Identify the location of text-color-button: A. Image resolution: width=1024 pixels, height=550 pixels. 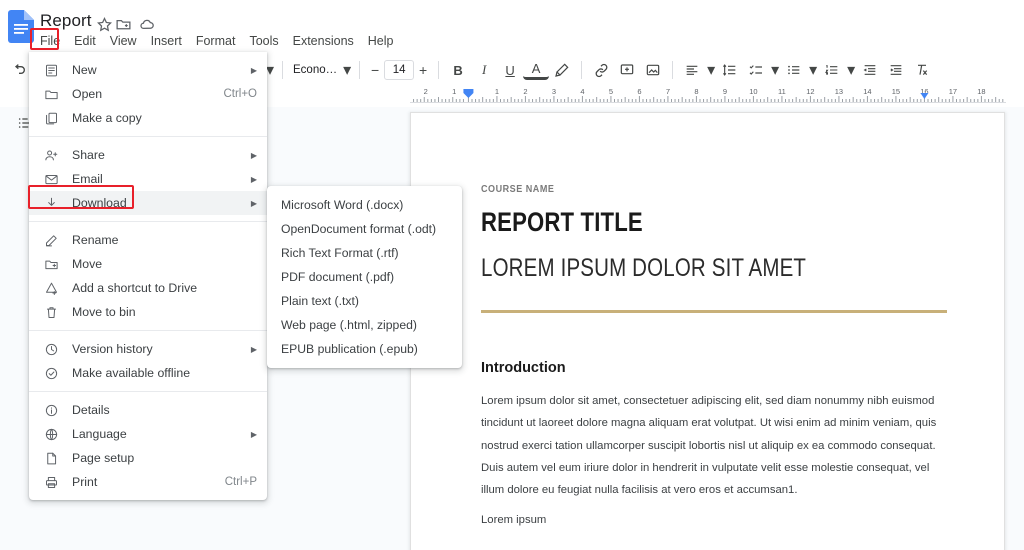
(536, 70).